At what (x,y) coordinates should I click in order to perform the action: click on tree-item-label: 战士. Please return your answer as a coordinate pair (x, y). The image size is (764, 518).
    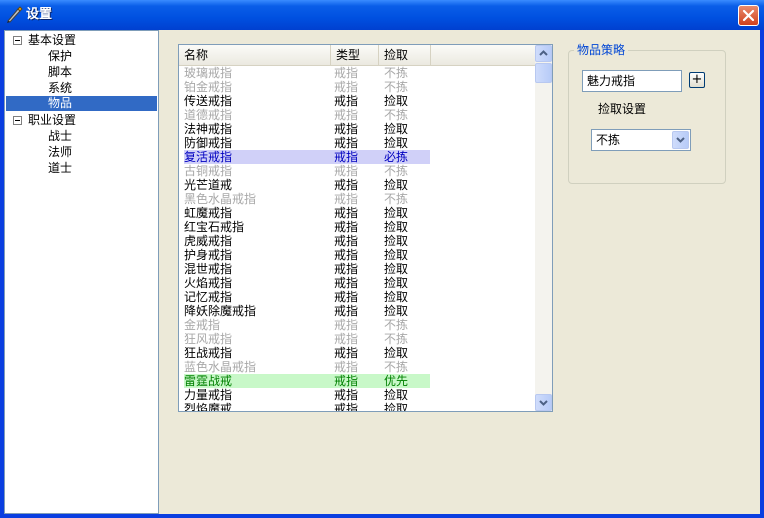
    Looking at the image, I should click on (60, 136).